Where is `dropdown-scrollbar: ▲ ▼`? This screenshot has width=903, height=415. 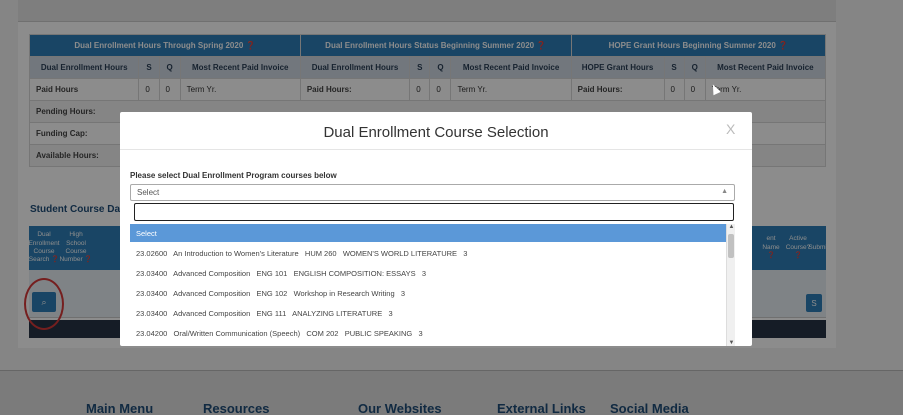
dropdown-scrollbar: ▲ ▼ is located at coordinates (730, 285).